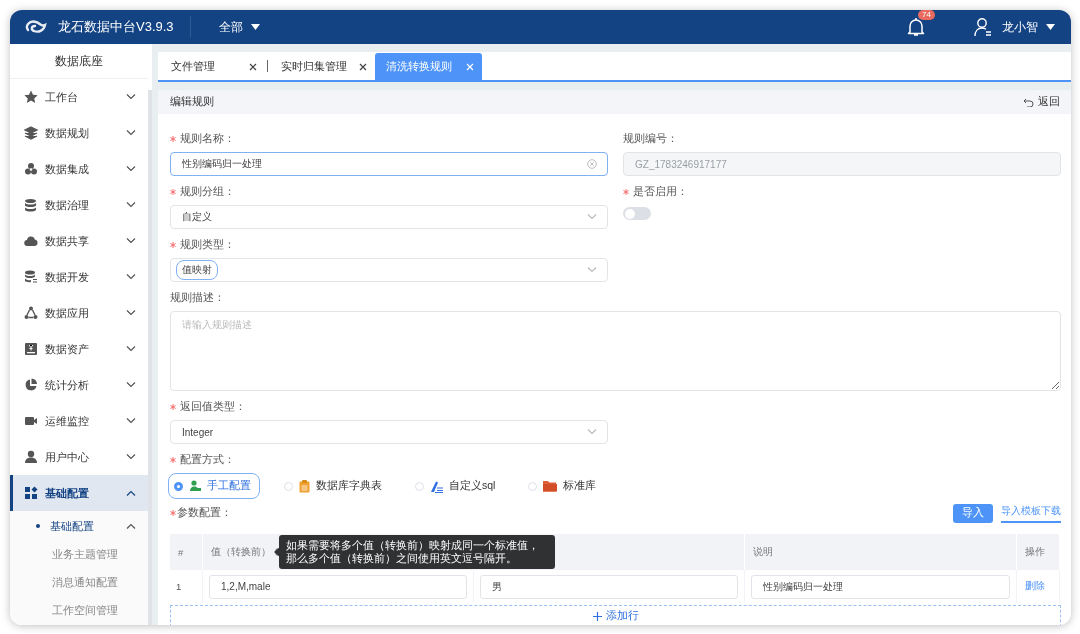 The width and height of the screenshot is (1080, 634). I want to click on nav-label: 统计分析, so click(67, 385).